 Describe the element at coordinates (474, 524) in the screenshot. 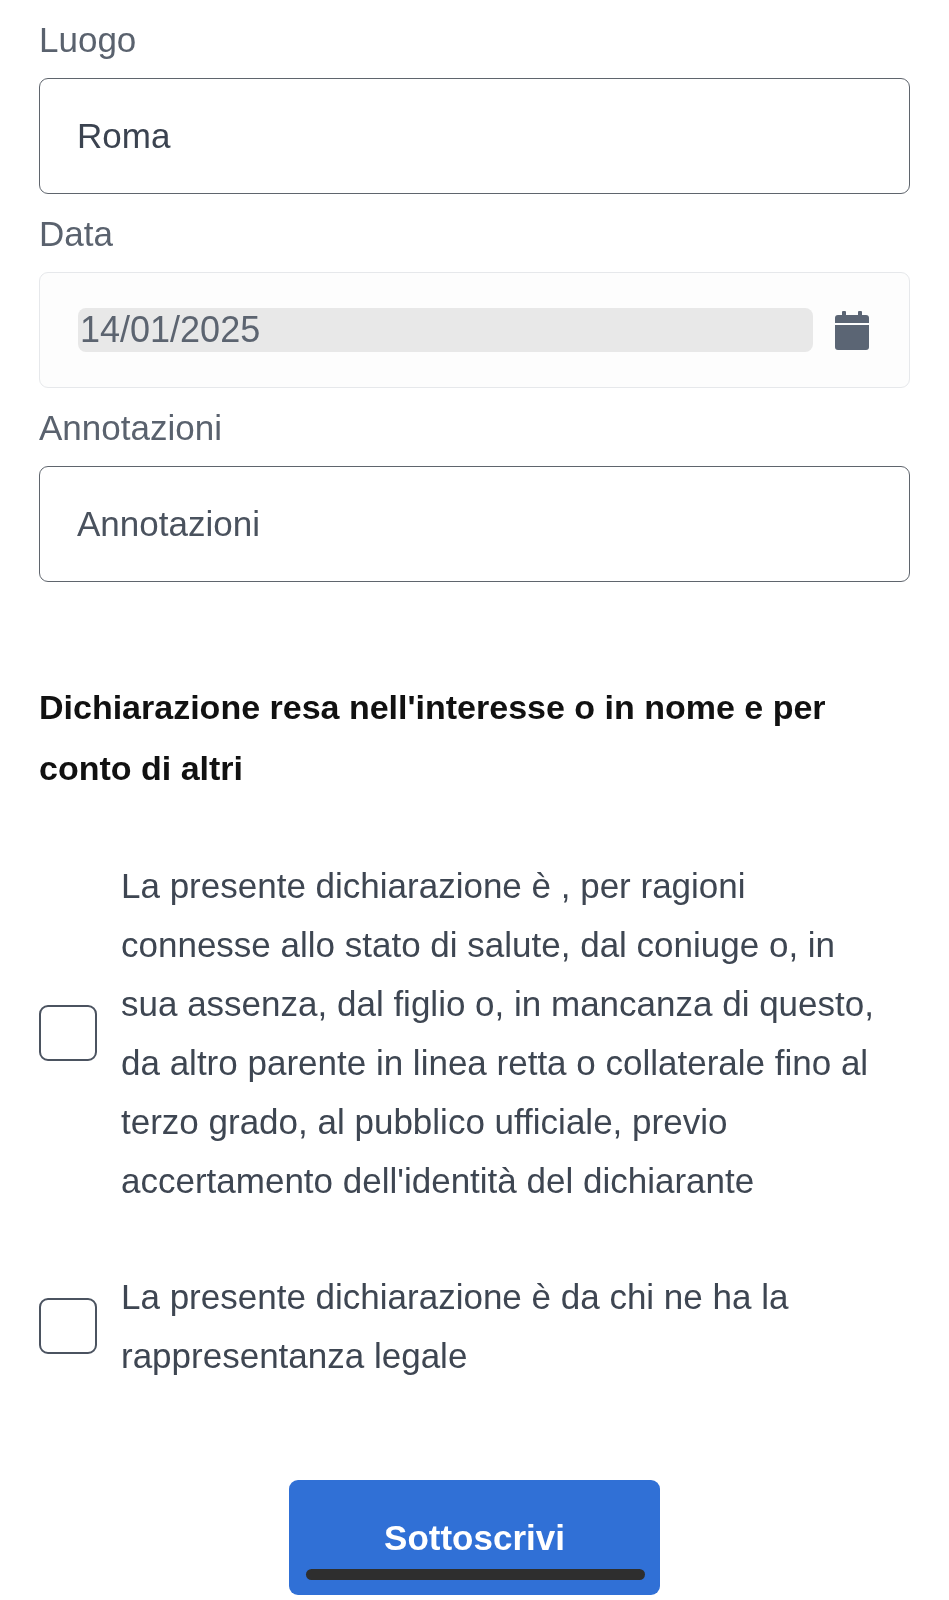

I see `input-field: Annotazioni` at that location.